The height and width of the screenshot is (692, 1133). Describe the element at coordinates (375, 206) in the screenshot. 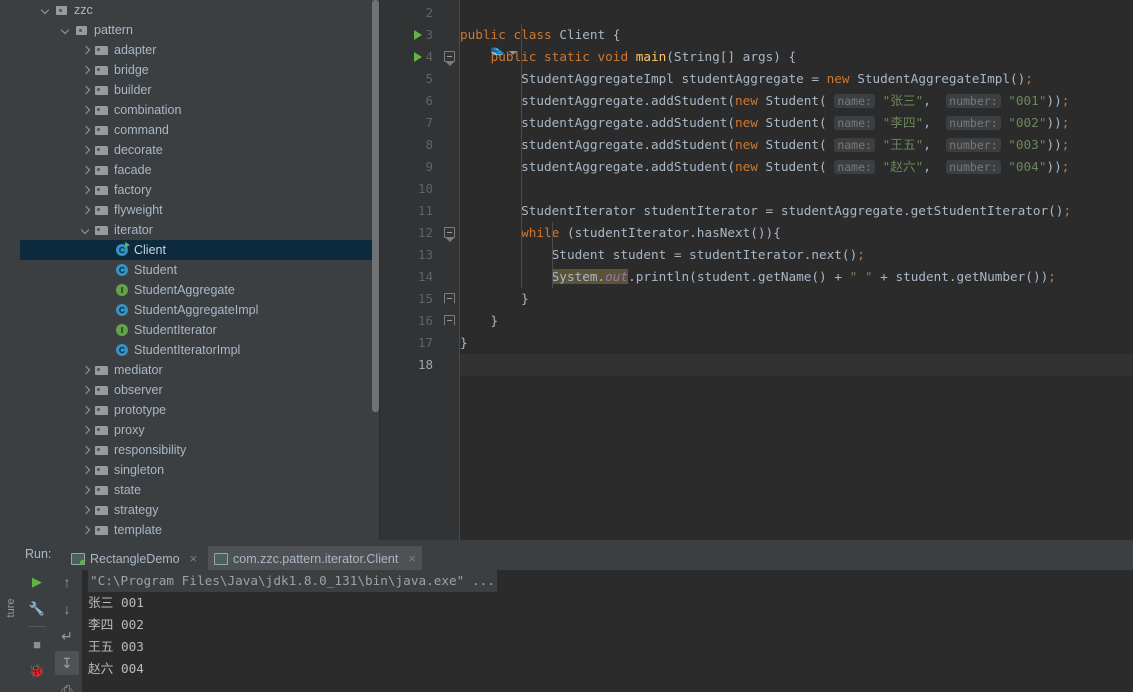

I see `project-tree-scrollbar` at that location.